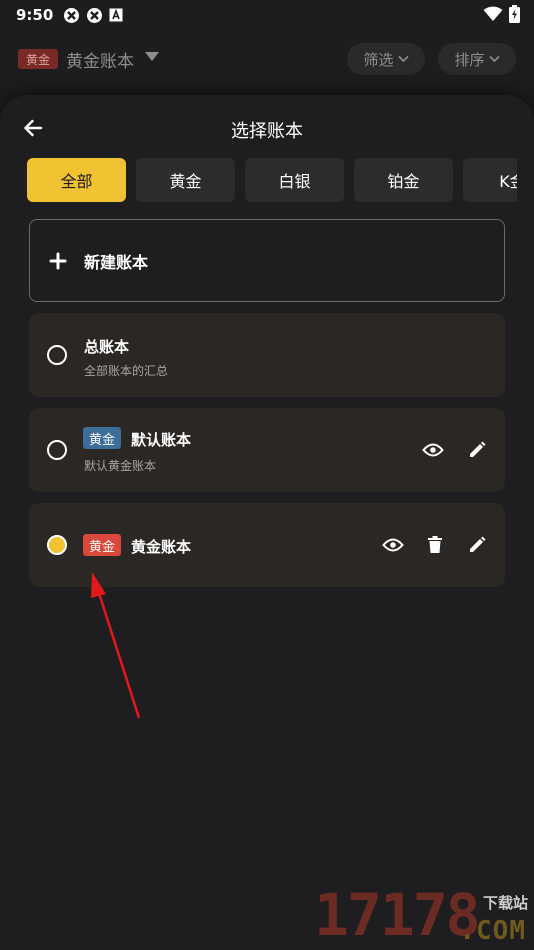  What do you see at coordinates (514, 14) in the screenshot?
I see `battery-icon` at bounding box center [514, 14].